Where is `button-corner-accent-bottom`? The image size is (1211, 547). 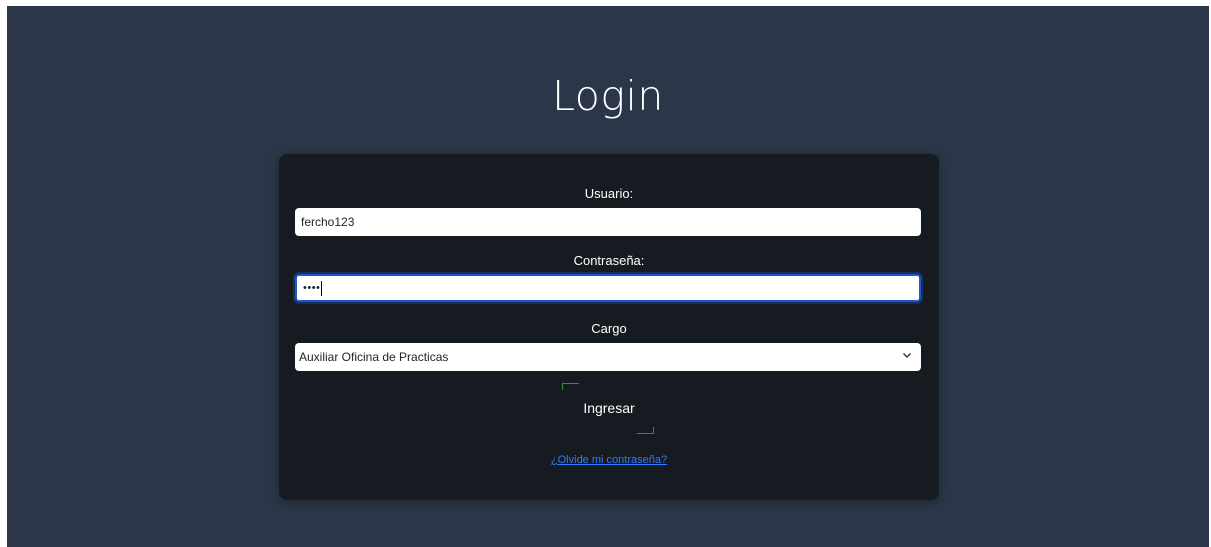 button-corner-accent-bottom is located at coordinates (645, 430).